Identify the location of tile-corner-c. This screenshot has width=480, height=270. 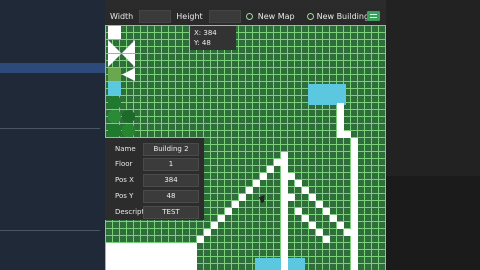
(114, 60).